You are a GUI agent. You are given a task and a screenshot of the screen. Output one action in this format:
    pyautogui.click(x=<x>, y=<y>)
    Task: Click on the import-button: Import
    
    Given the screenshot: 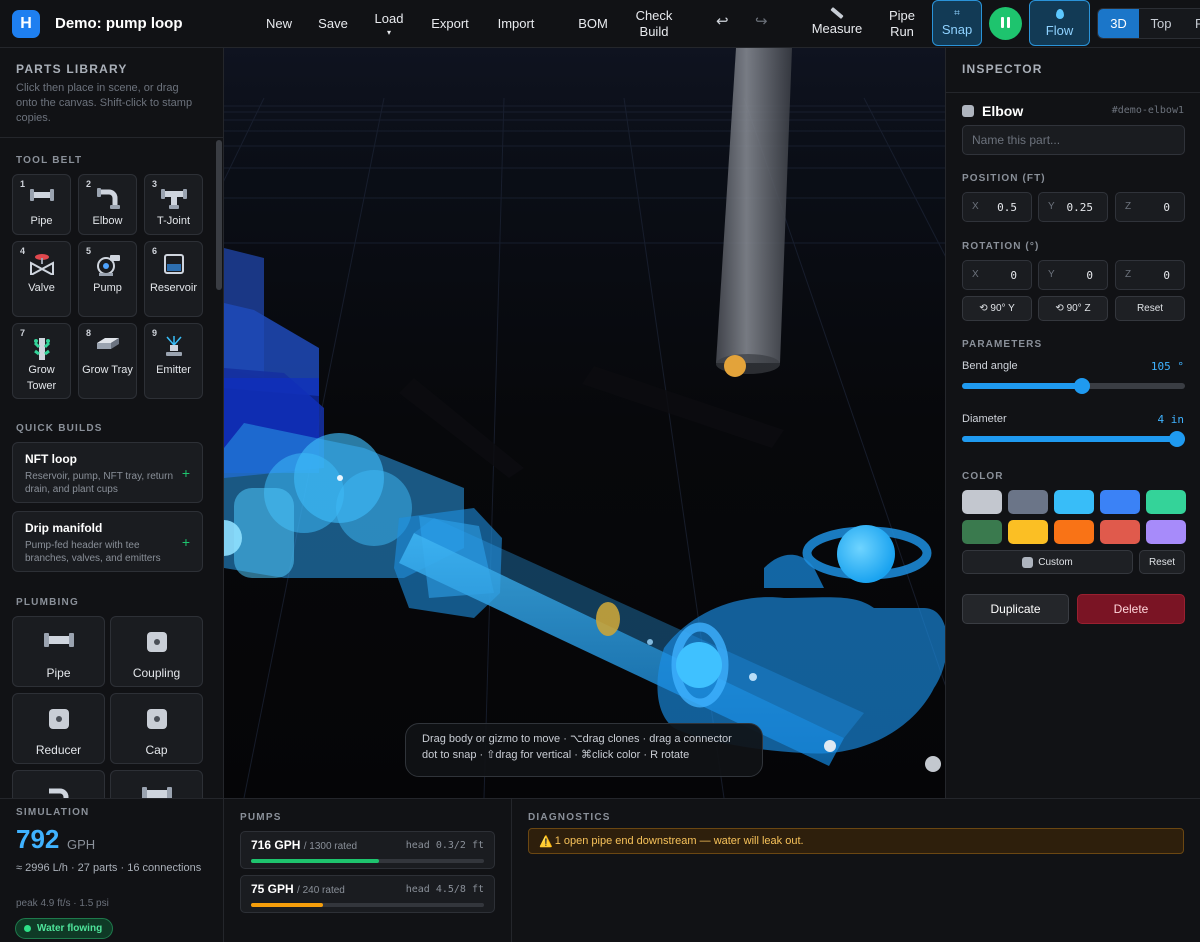 What is the action you would take?
    pyautogui.click(x=516, y=24)
    